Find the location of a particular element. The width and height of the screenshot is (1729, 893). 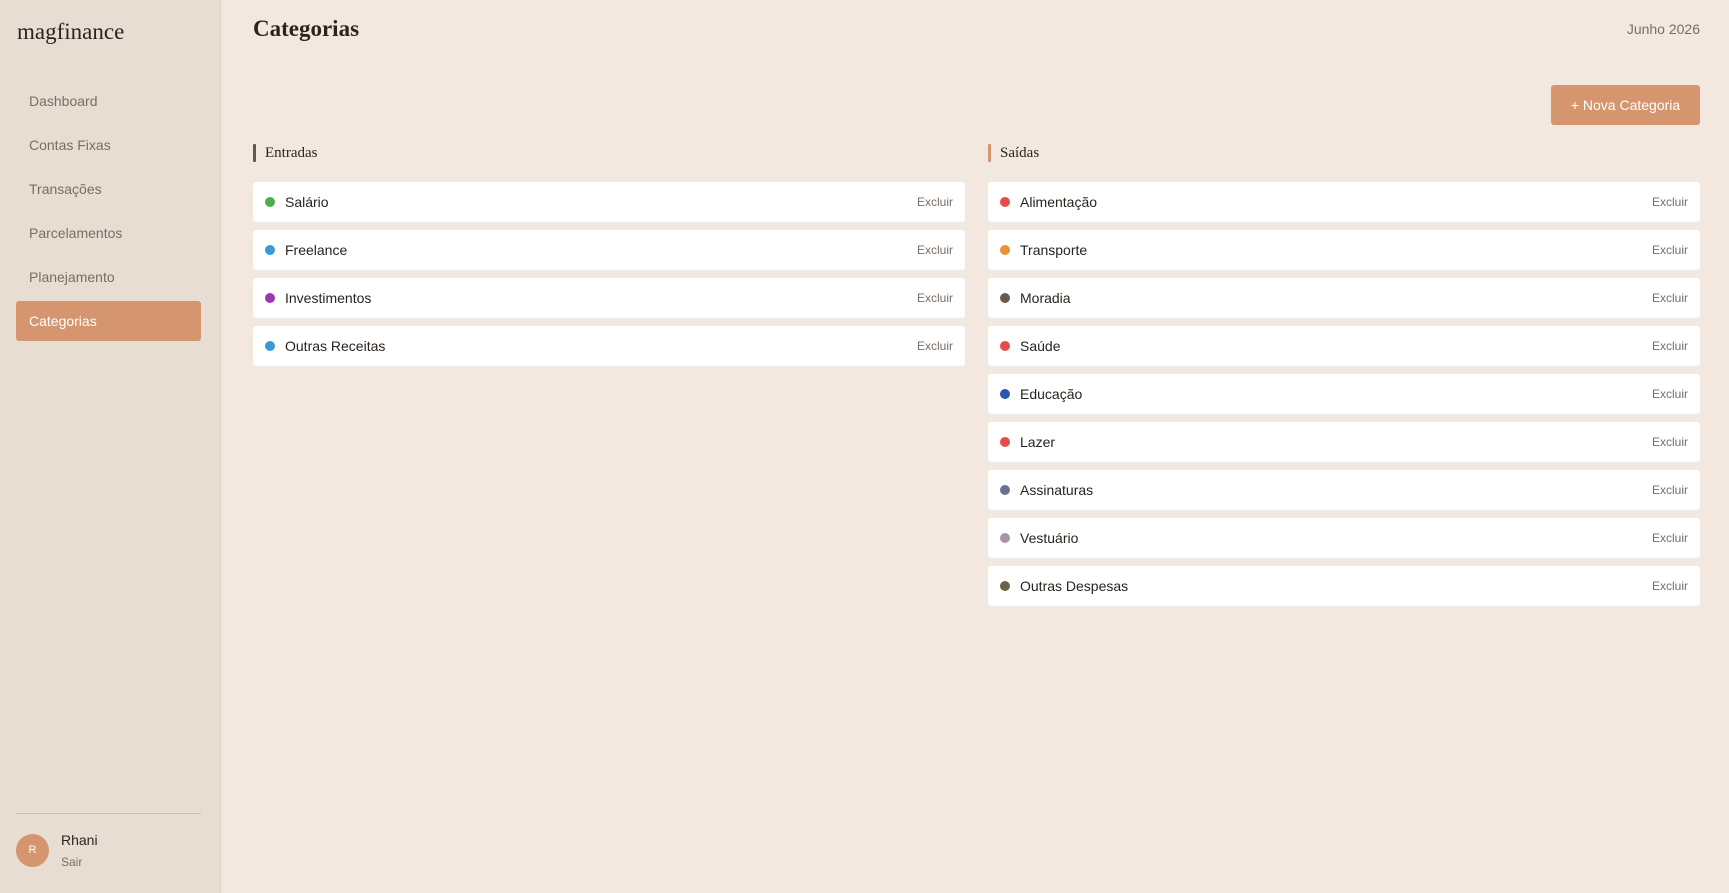

new-category-button: + Nova Categoria is located at coordinates (1625, 105).